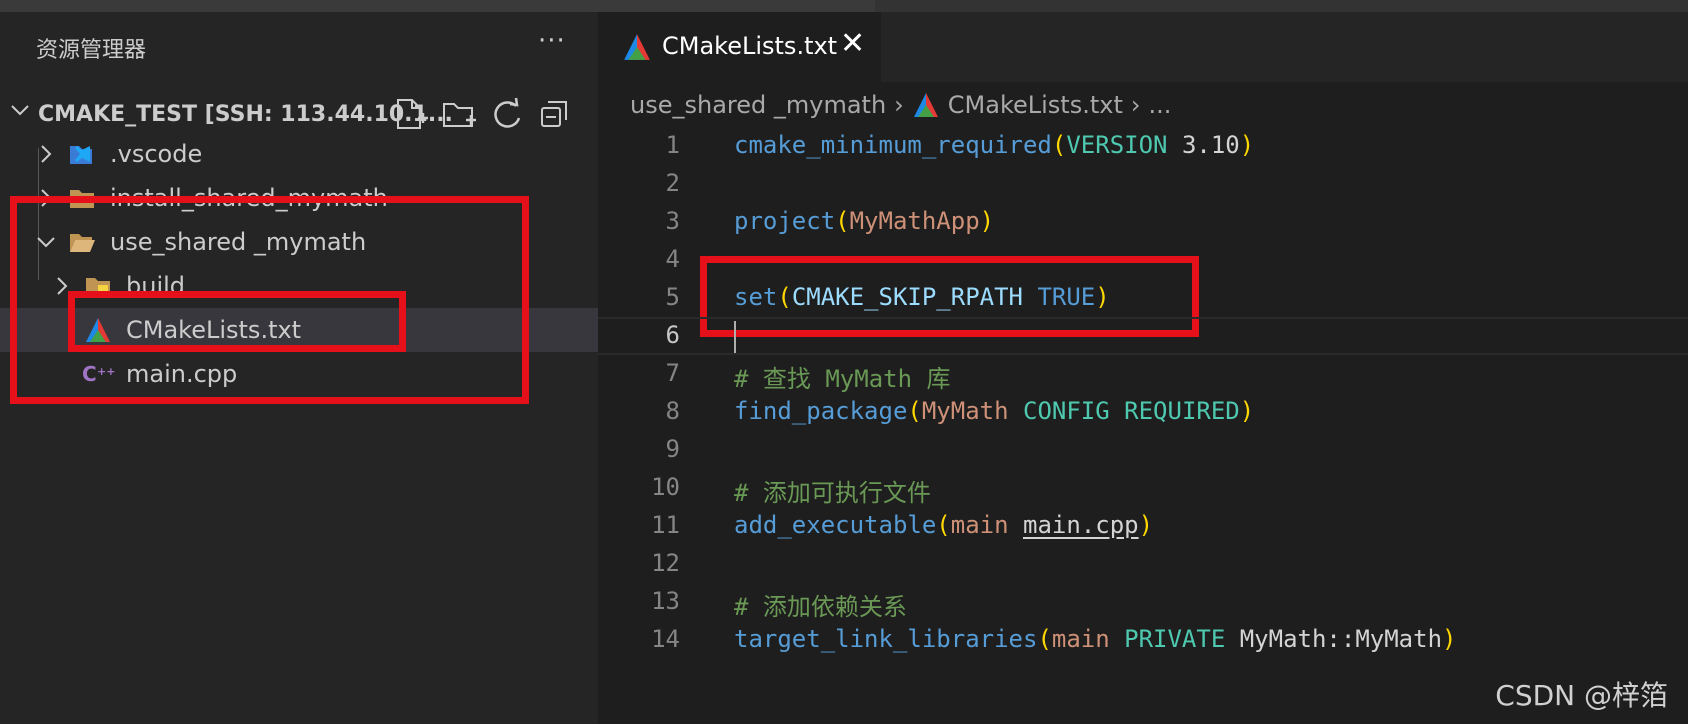  What do you see at coordinates (98, 374) in the screenshot?
I see `cpp-file-icon: C ++` at bounding box center [98, 374].